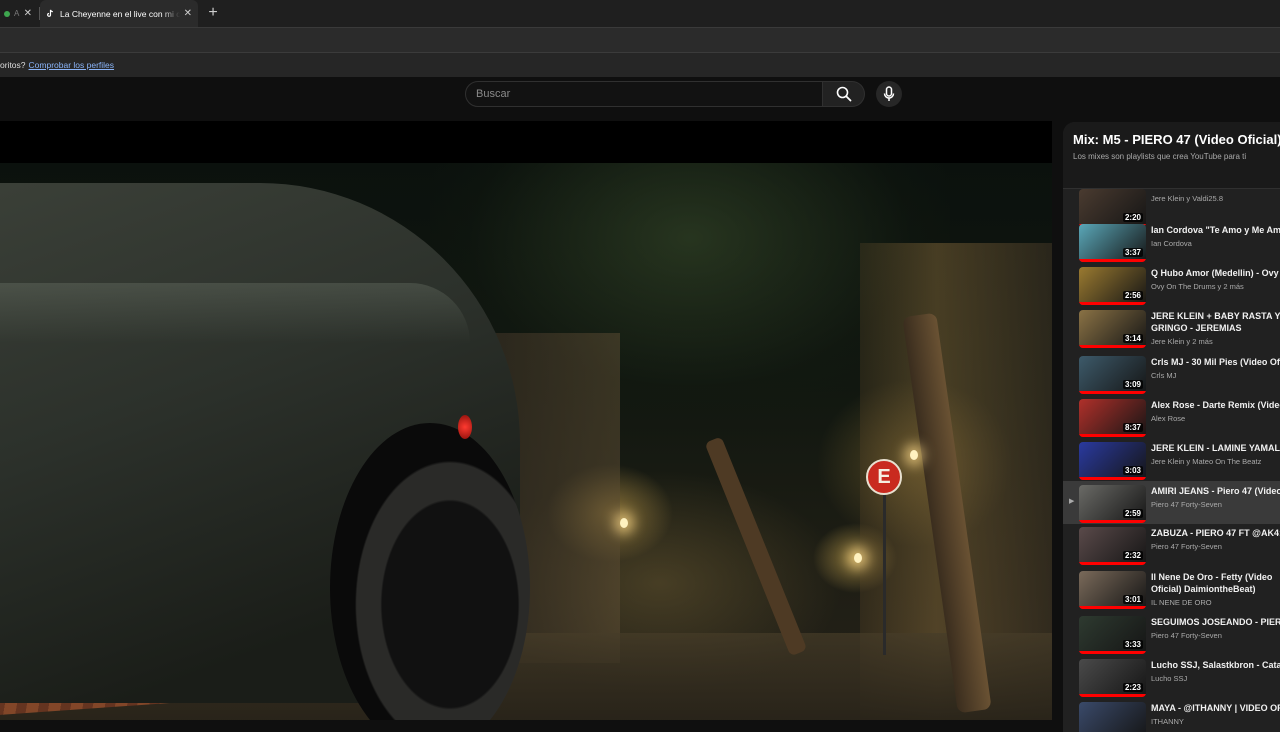  I want to click on audio-indicator-icon, so click(7, 13).